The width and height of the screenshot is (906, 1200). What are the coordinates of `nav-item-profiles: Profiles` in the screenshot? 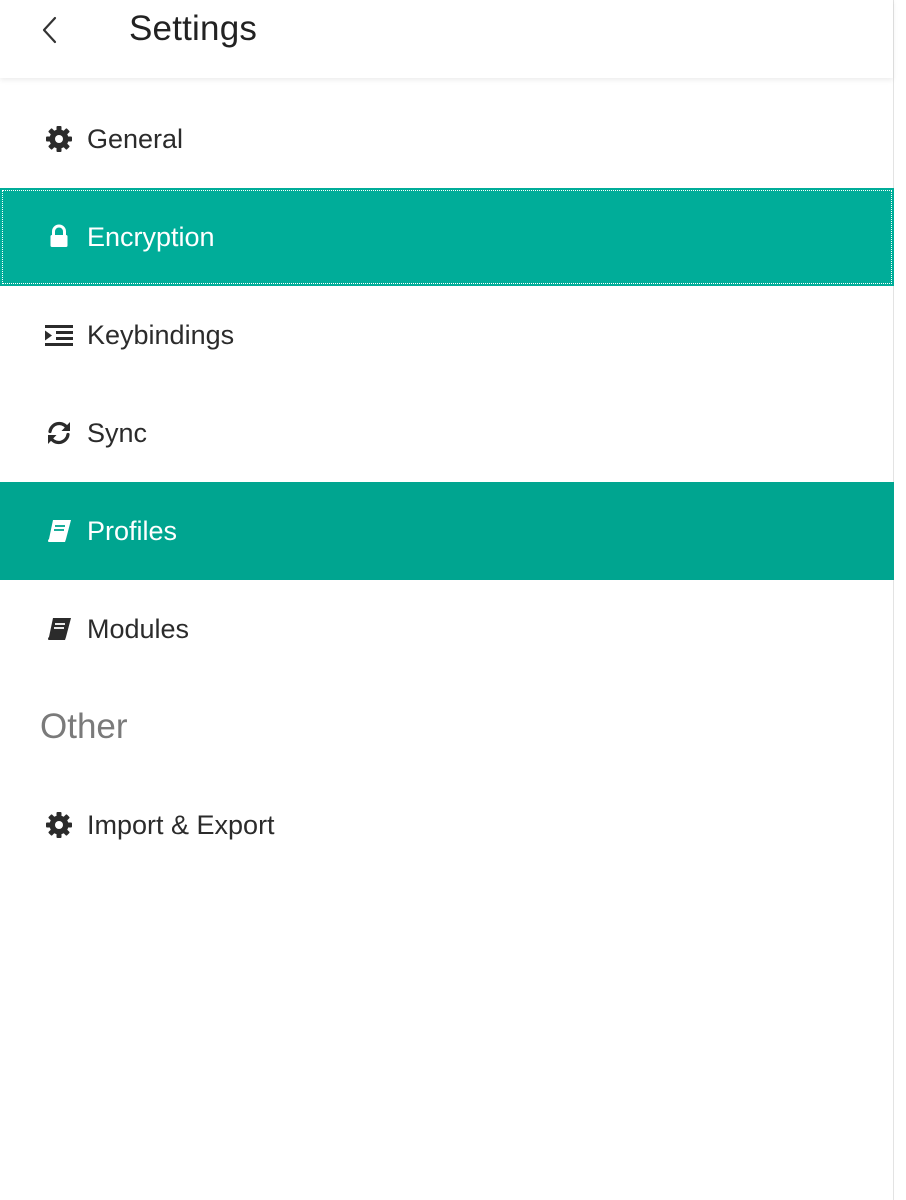 It's located at (447, 531).